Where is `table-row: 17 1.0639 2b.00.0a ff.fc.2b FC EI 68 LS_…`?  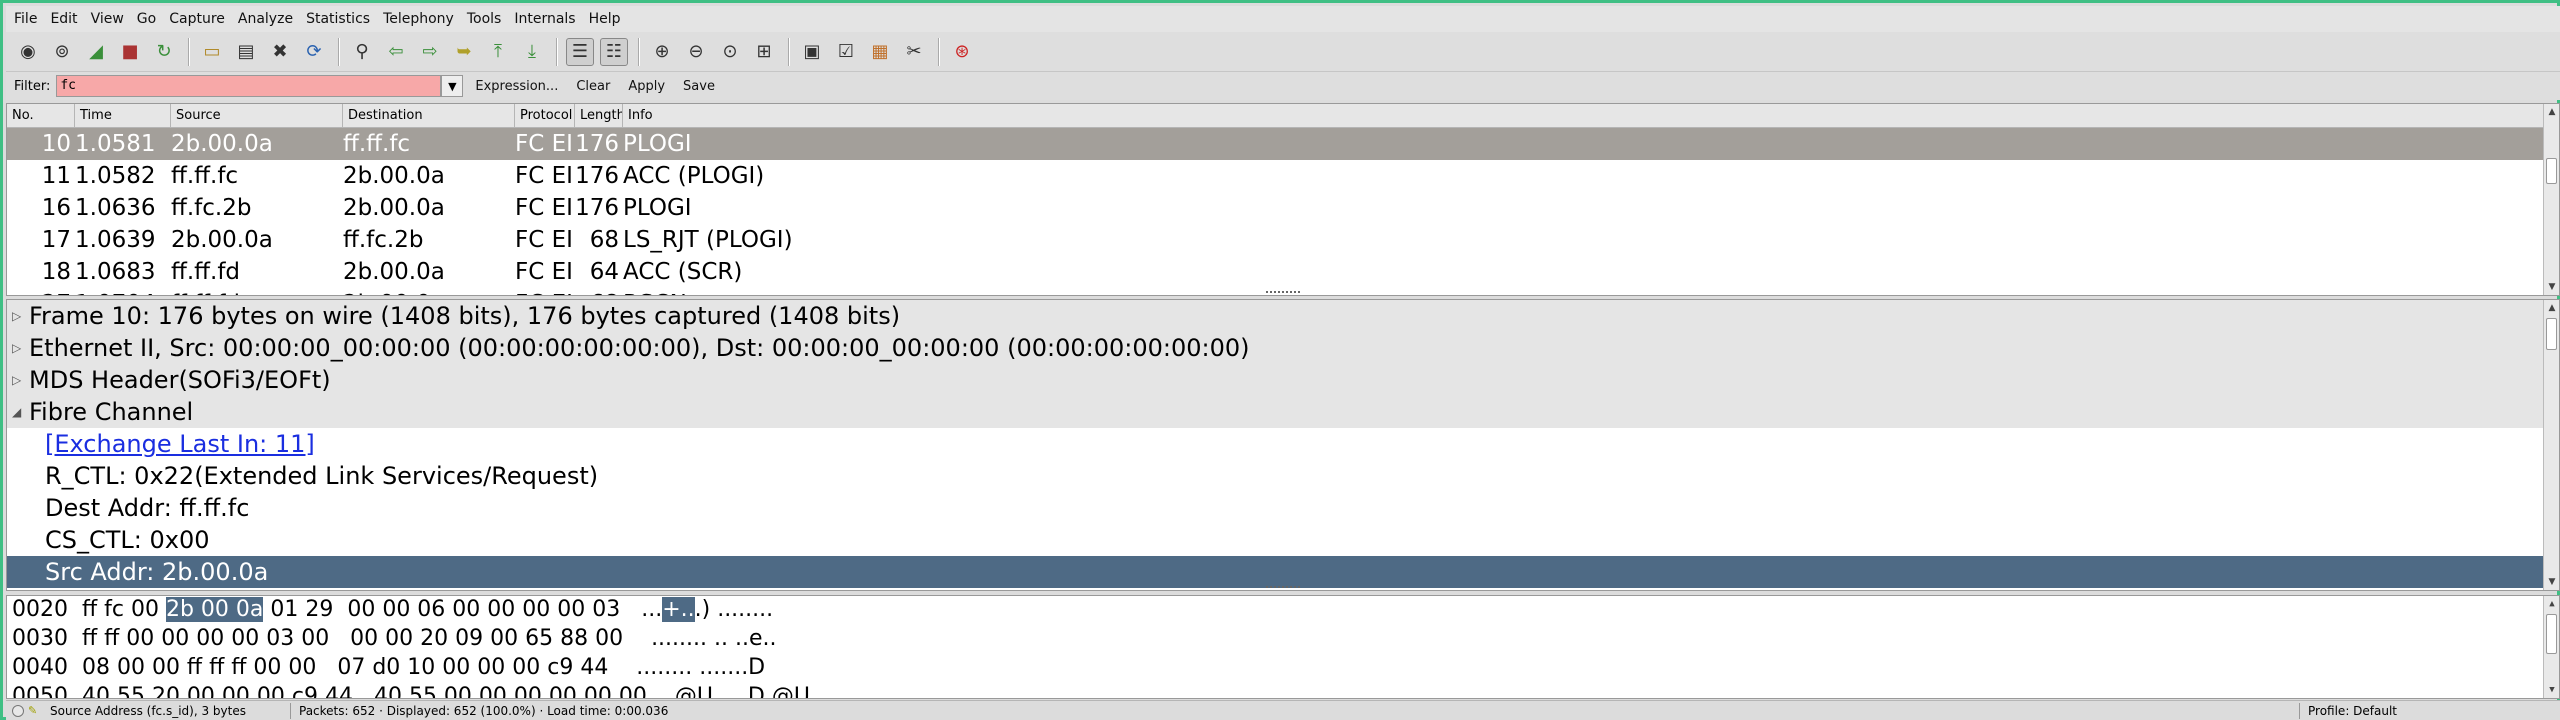 table-row: 17 1.0639 2b.00.0a ff.fc.2b FC EI 68 LS_… is located at coordinates (1283, 240).